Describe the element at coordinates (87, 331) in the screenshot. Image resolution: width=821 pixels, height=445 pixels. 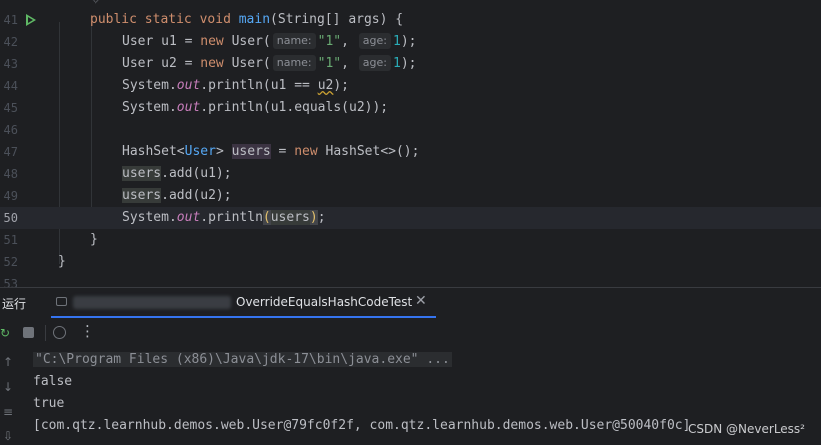
I see `more-options-icon: ⋮` at that location.